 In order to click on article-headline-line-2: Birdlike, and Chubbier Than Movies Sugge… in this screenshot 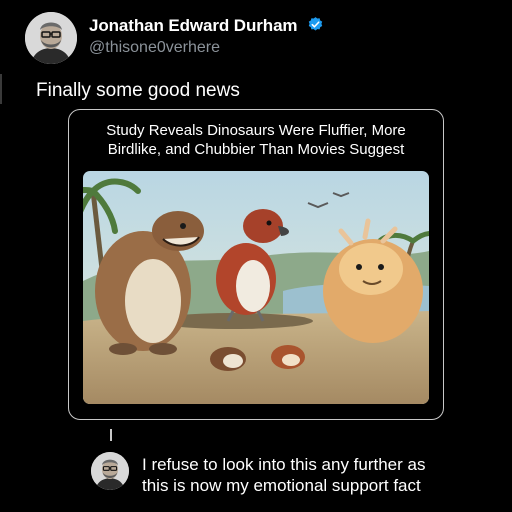, I will do `click(256, 149)`.